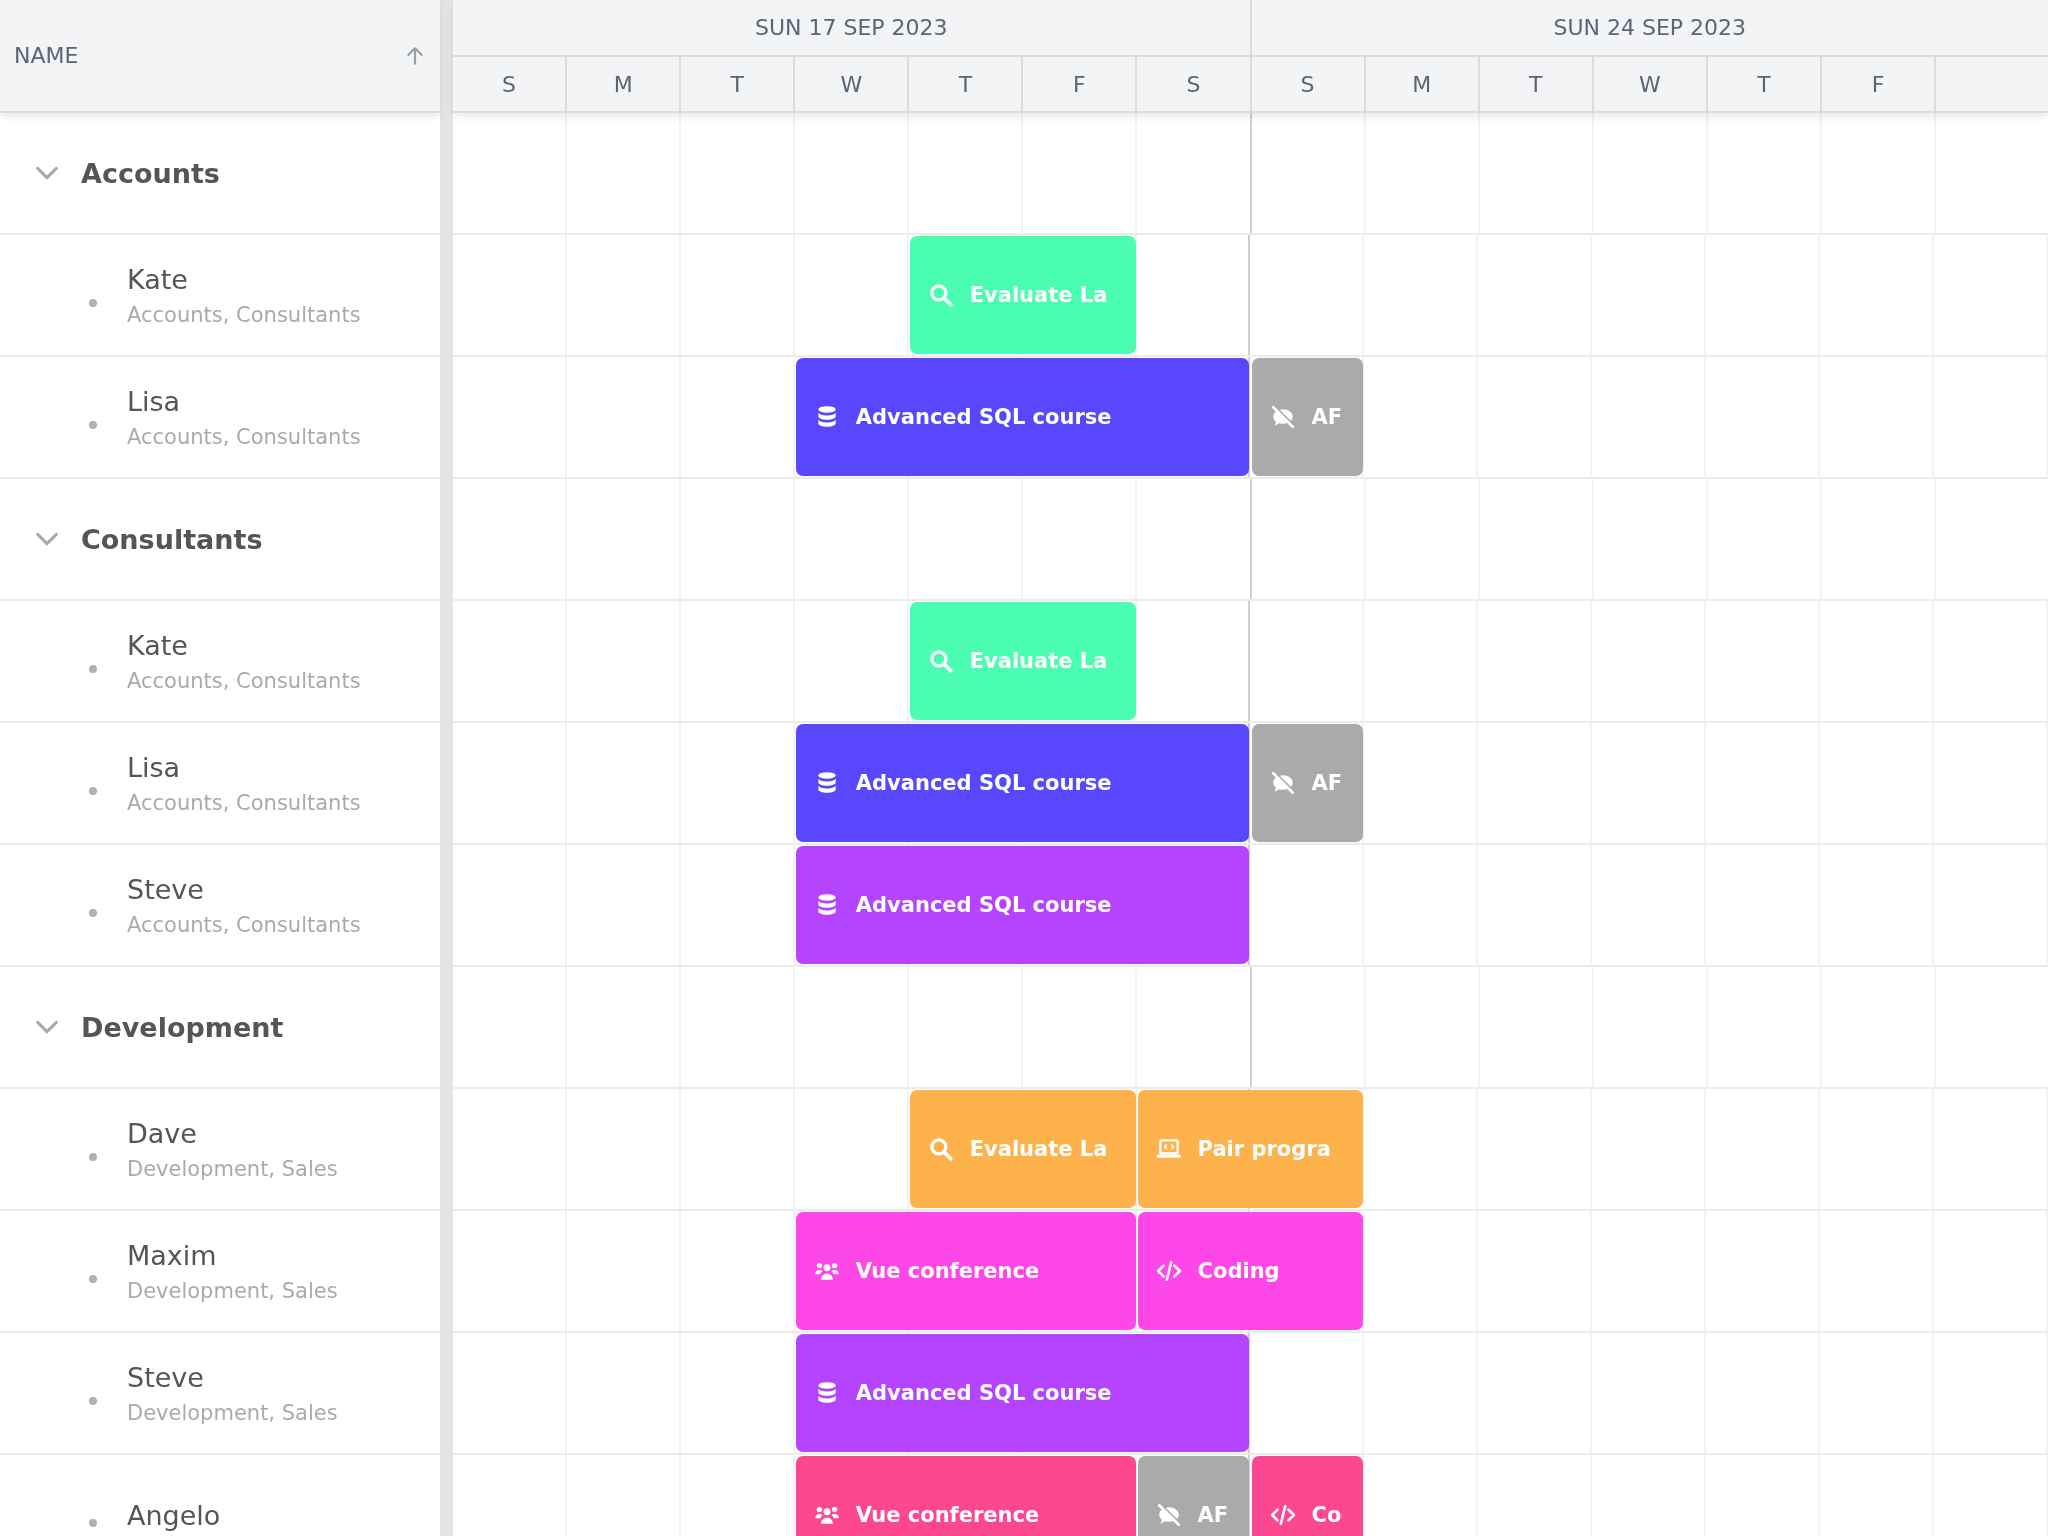 This screenshot has height=1536, width=2048. Describe the element at coordinates (172, 539) in the screenshot. I see `group-name: Consultants` at that location.